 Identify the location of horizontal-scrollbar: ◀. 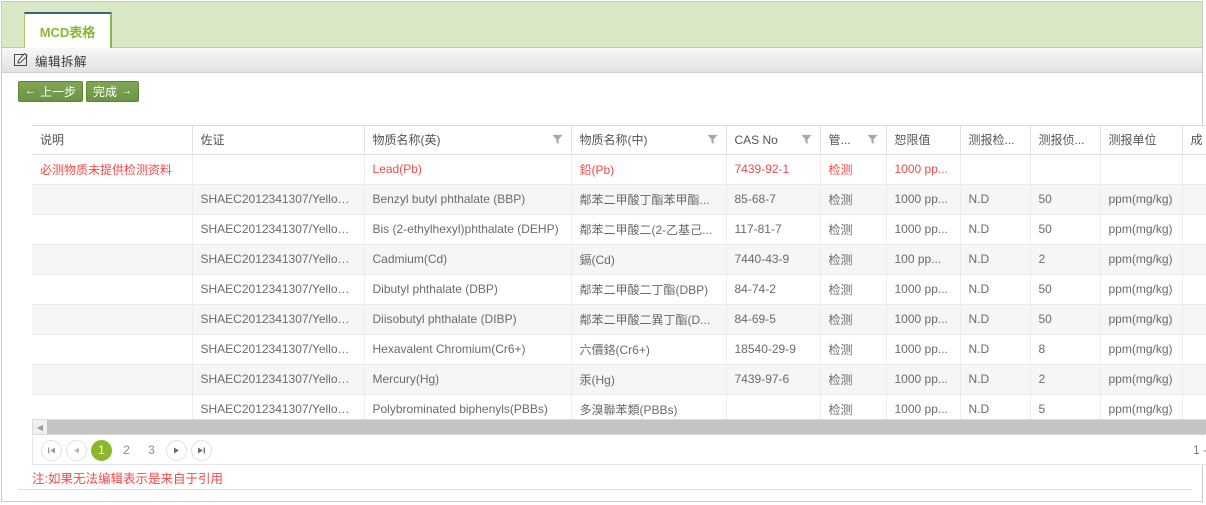
(619, 427).